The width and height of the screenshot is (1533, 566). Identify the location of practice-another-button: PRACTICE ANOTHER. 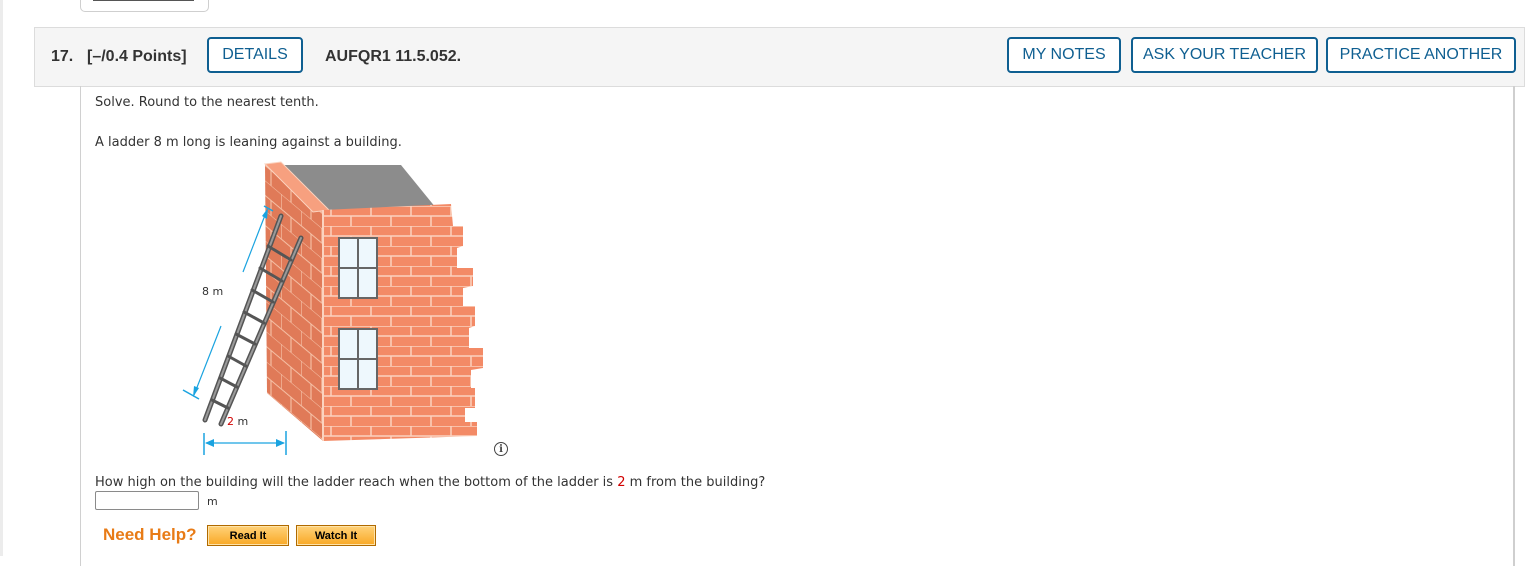
(1421, 55).